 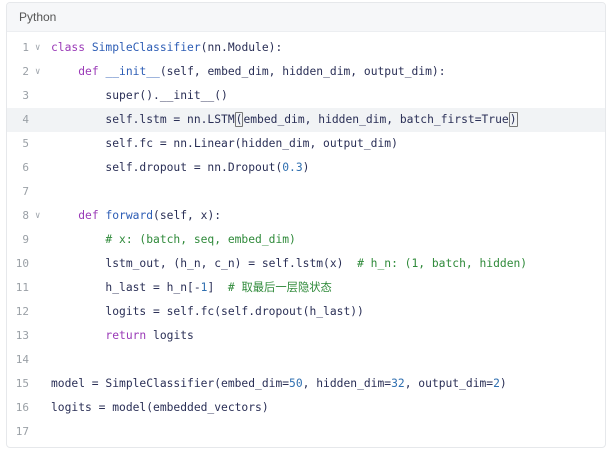 I want to click on code-token: self.dropout = nn.Dropout(, so click(x=167, y=167).